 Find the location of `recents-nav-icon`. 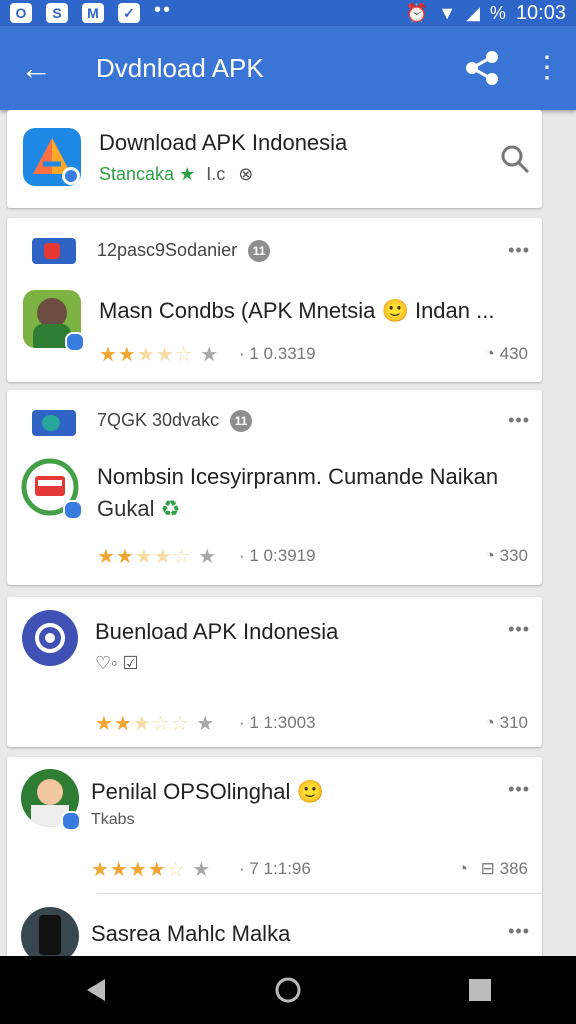

recents-nav-icon is located at coordinates (480, 990).